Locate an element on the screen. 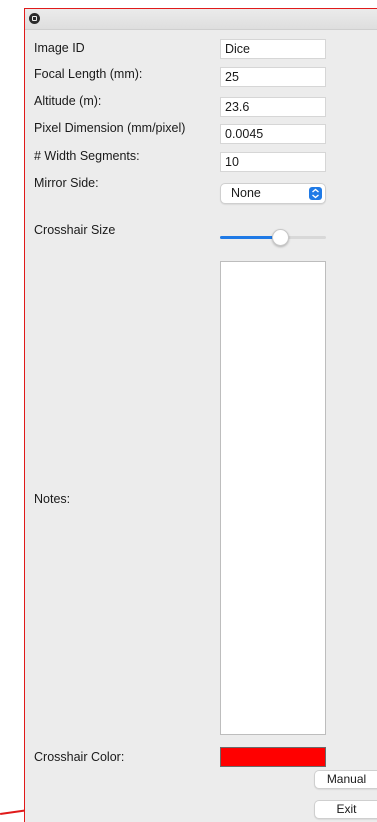 The width and height of the screenshot is (377, 822). slider-thumb is located at coordinates (281, 237).